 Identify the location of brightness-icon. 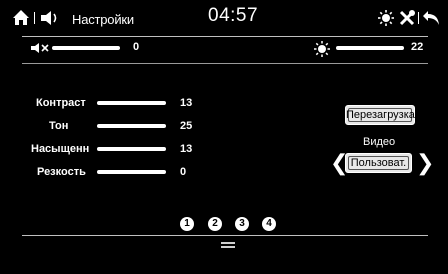
(386, 18).